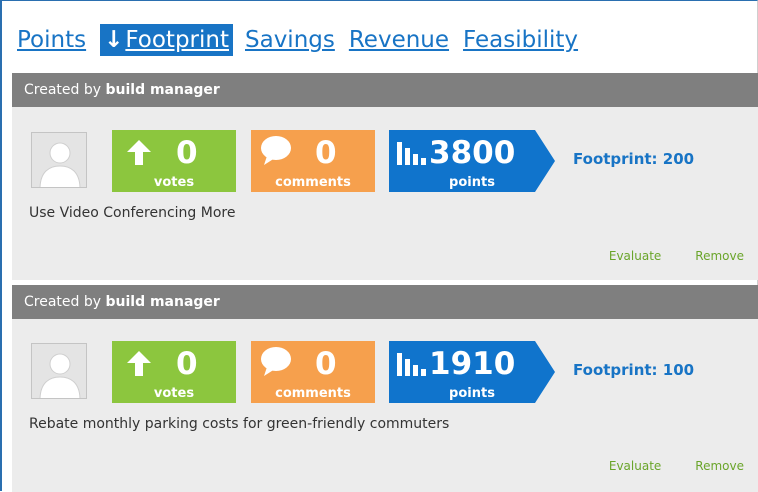  Describe the element at coordinates (399, 40) in the screenshot. I see `tab-revenue: Revenue` at that location.